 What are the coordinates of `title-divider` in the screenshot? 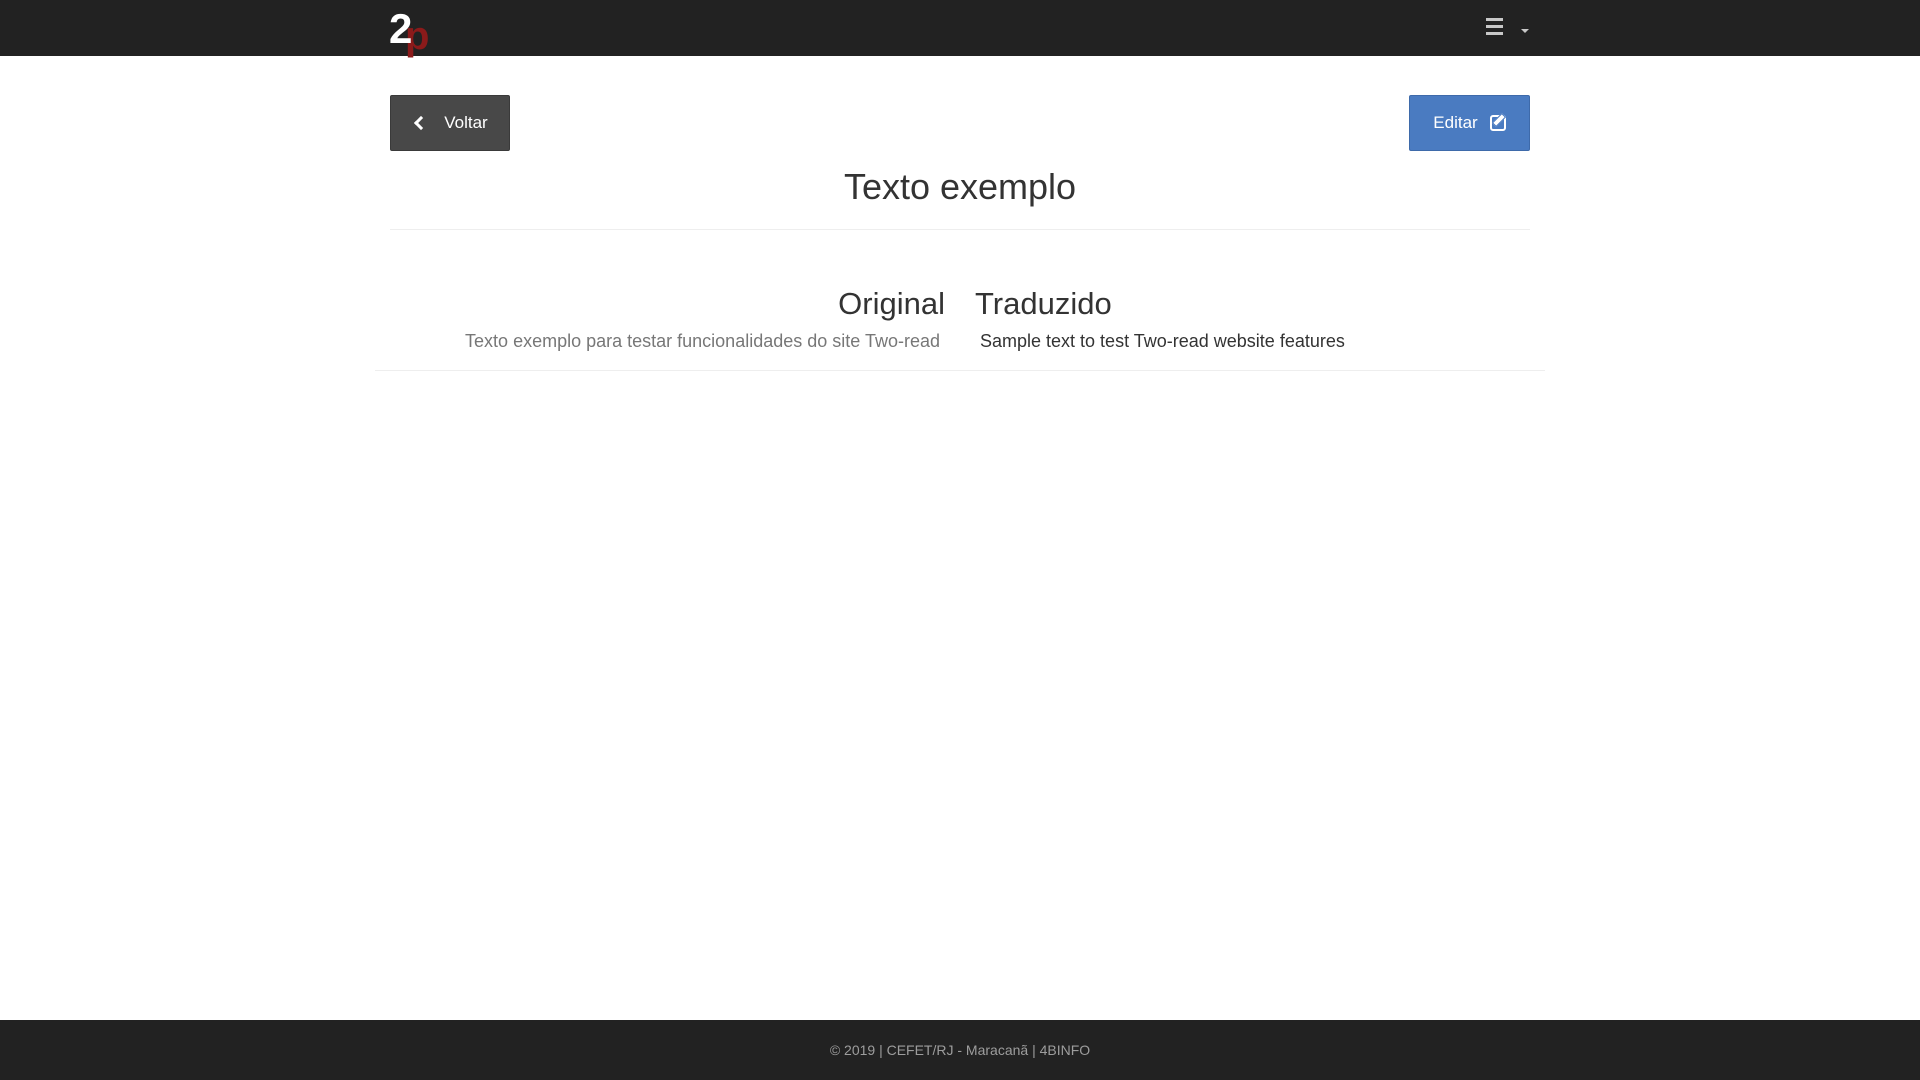 It's located at (960, 229).